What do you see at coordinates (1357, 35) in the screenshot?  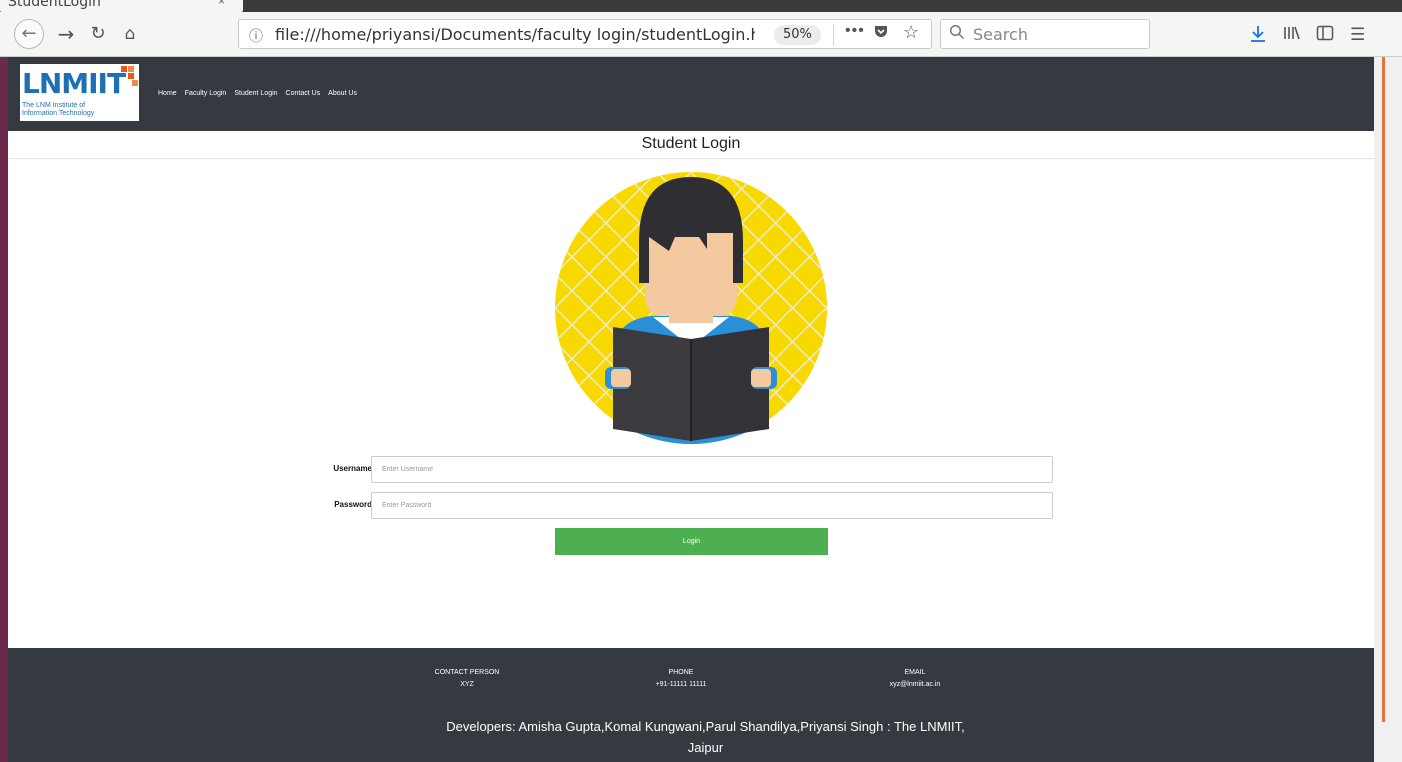 I see `menu-icon: ☰` at bounding box center [1357, 35].